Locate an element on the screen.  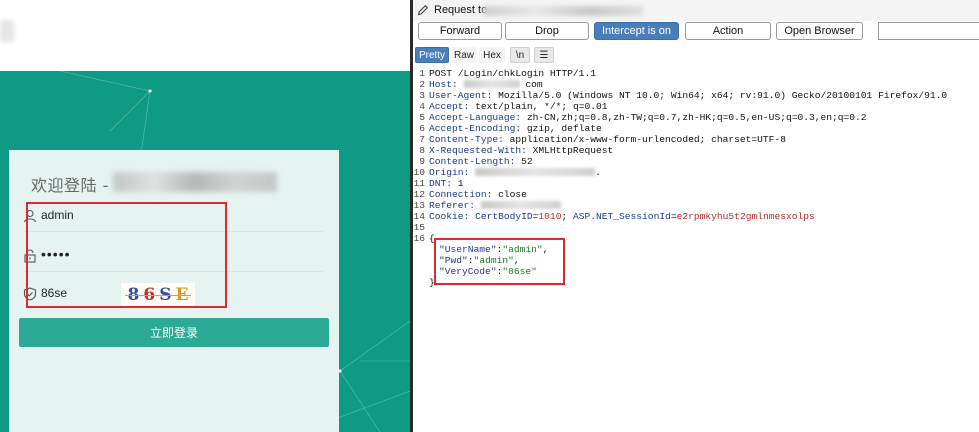
code-line: 1 POST /Login/chkLogin HTTP/1.1 is located at coordinates (693, 73).